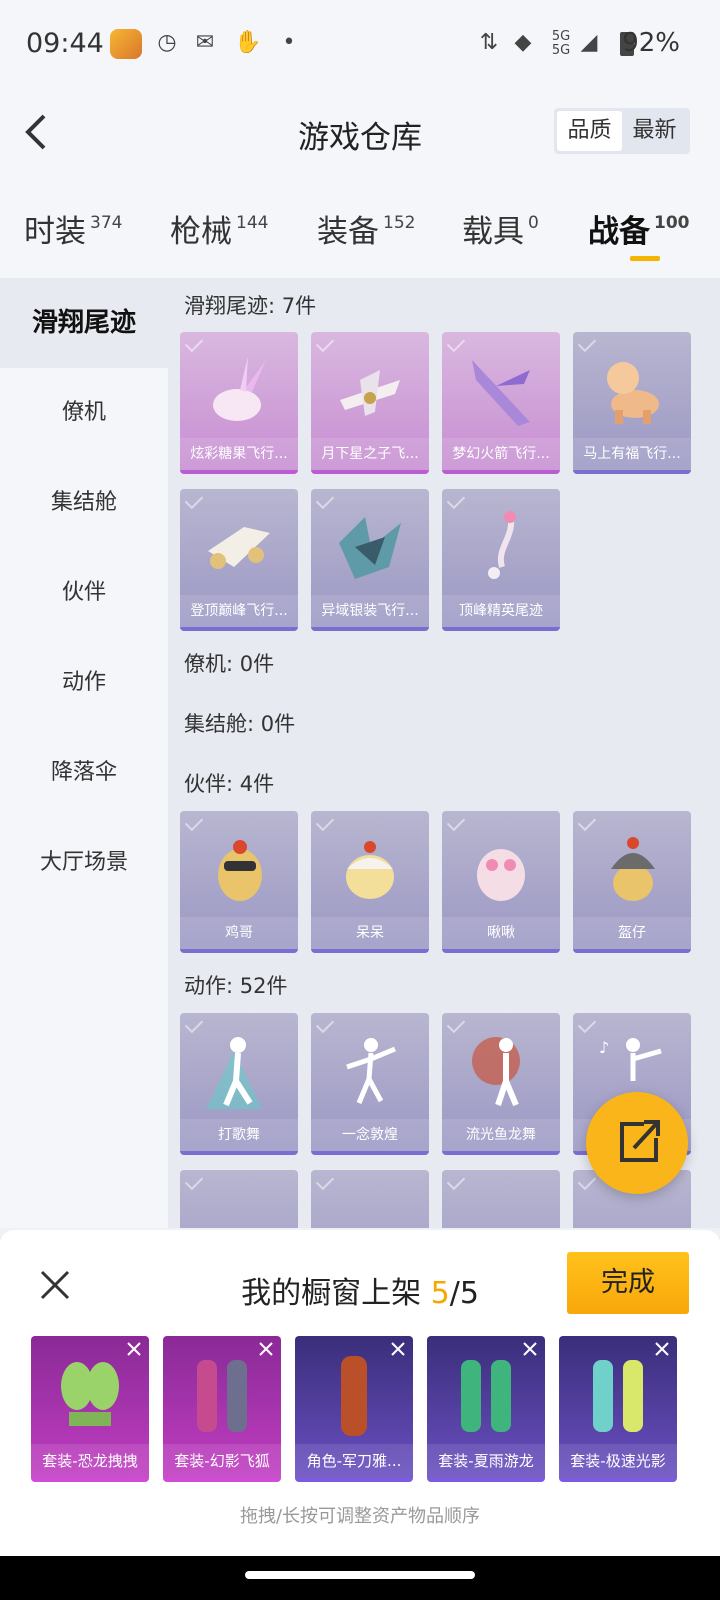 Image resolution: width=720 pixels, height=1600 pixels. Describe the element at coordinates (651, 43) in the screenshot. I see `battery-level: 92%` at that location.